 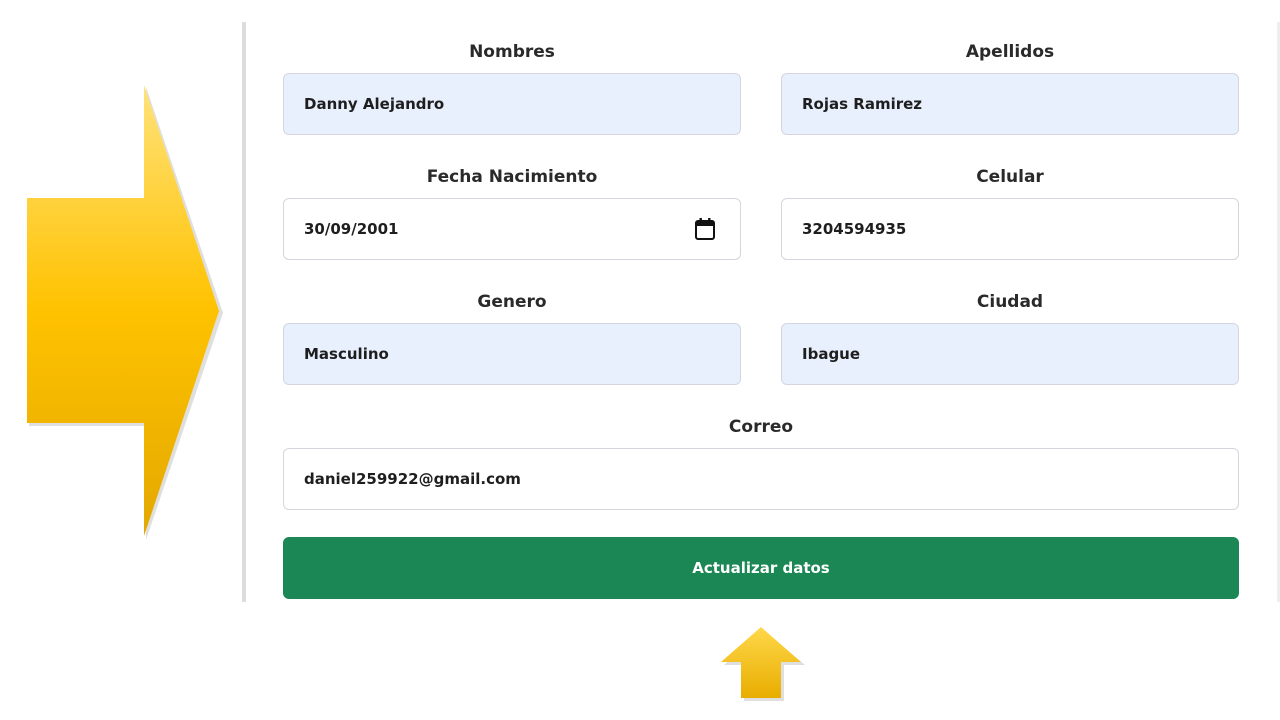 I want to click on apellidos-value: Rojas Ramirez, so click(x=862, y=104).